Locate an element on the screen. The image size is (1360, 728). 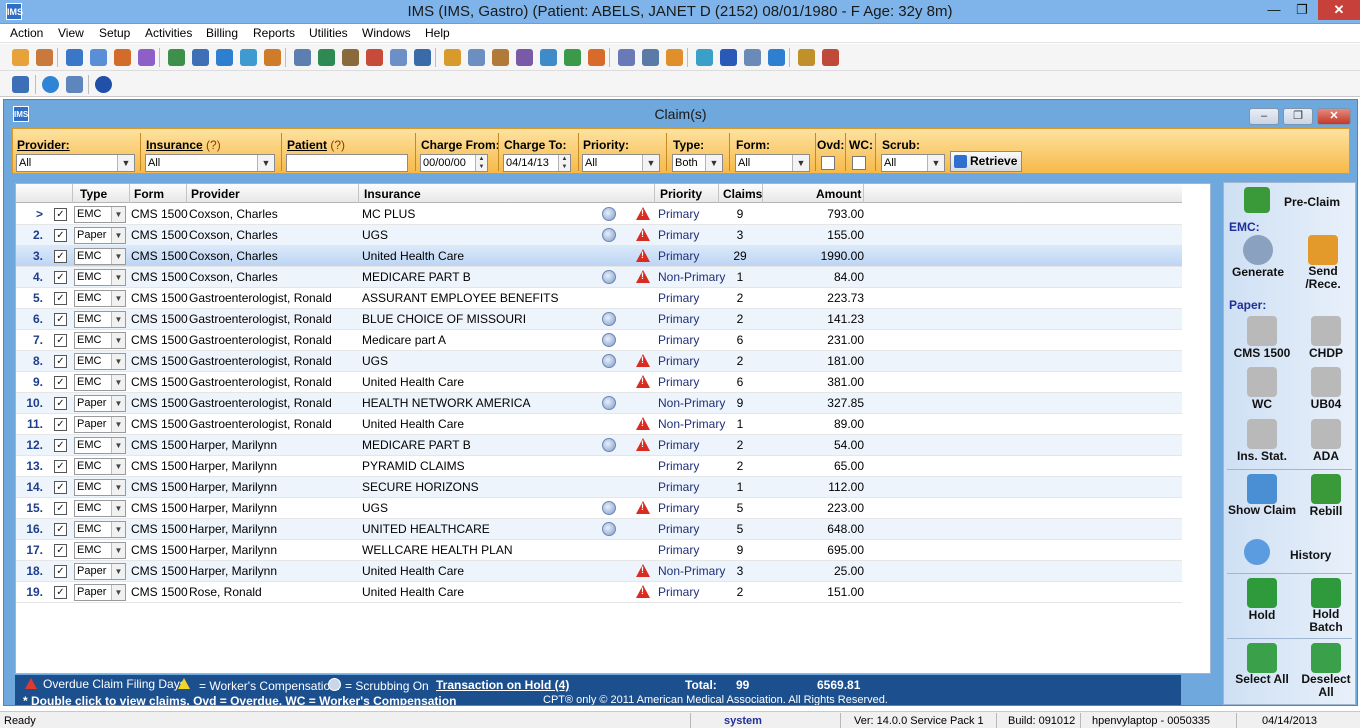
exit-icon is located at coordinates (830, 57).